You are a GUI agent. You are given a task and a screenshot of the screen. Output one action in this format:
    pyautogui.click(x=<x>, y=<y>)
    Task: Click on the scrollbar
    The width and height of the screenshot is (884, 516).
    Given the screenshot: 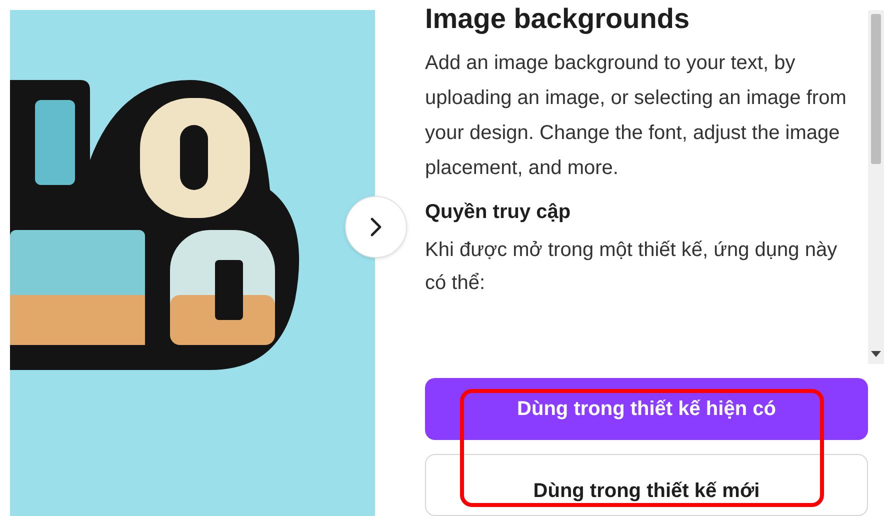 What is the action you would take?
    pyautogui.click(x=876, y=187)
    